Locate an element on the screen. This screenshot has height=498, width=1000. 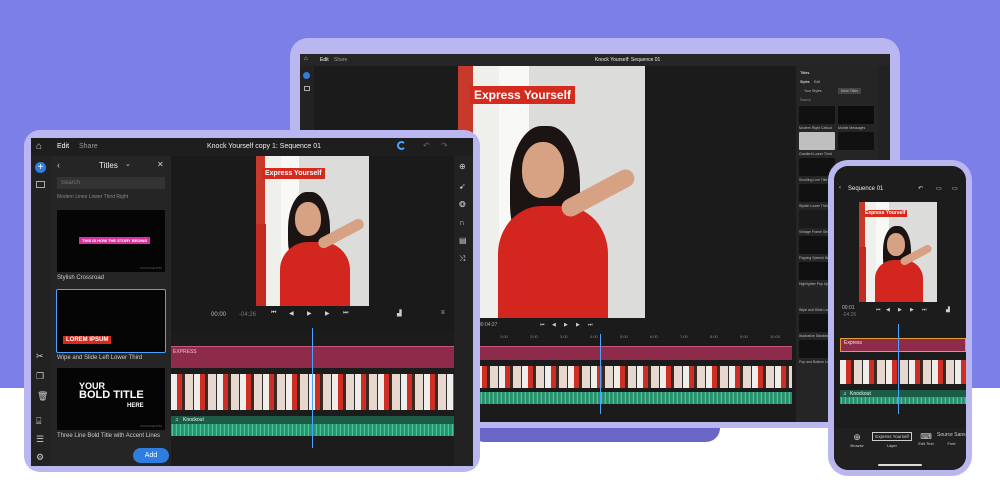
title-card-thumb: THIS IS HOW THE STORY BEGINS FOOTAGE.PNG is located at coordinates (111, 241).